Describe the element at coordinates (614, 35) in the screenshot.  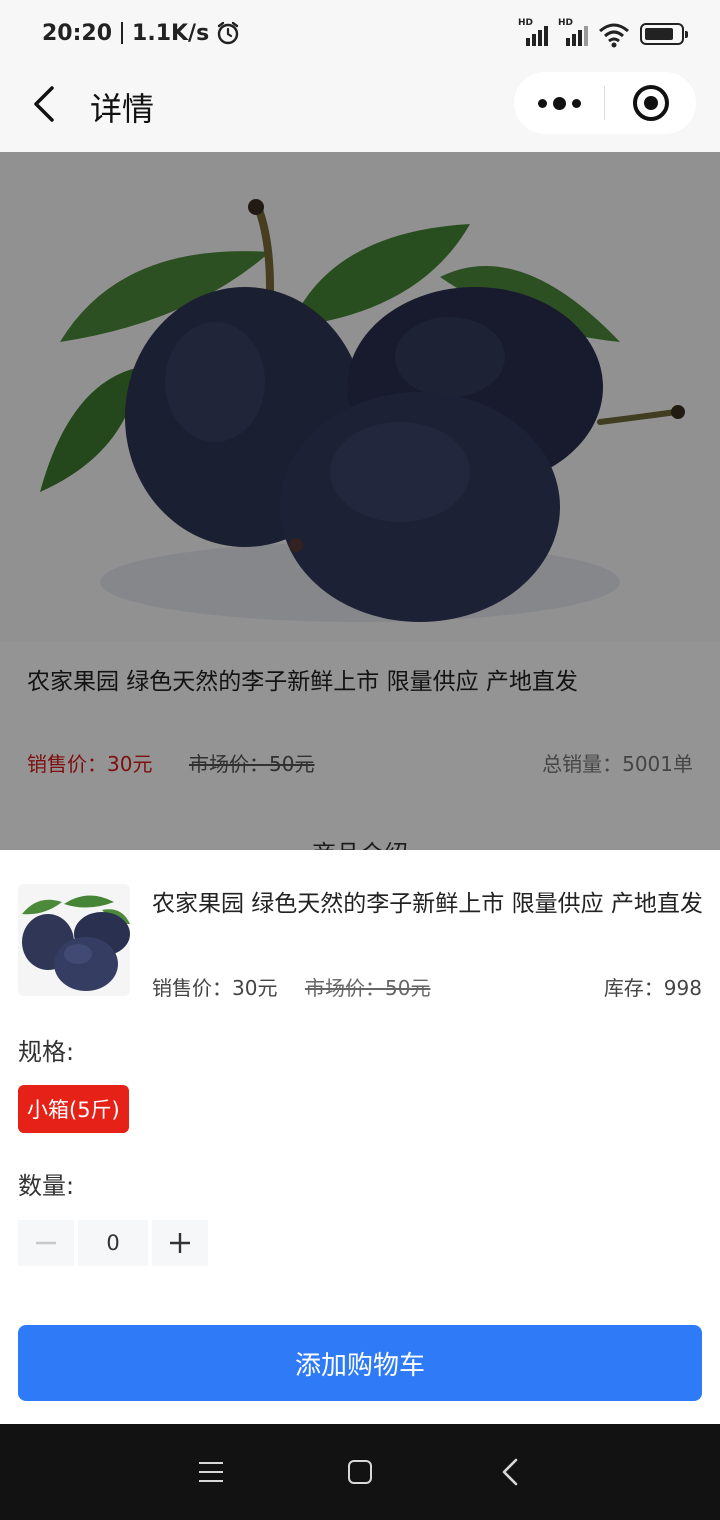
I see `wifi-icon` at that location.